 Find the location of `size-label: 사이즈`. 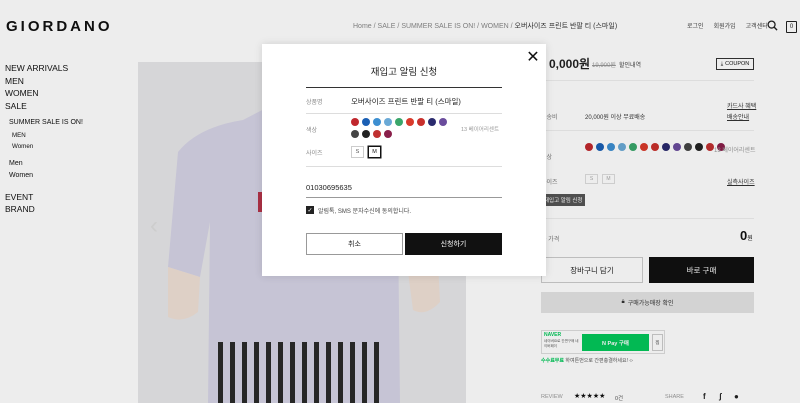

size-label: 사이즈 is located at coordinates (314, 154).